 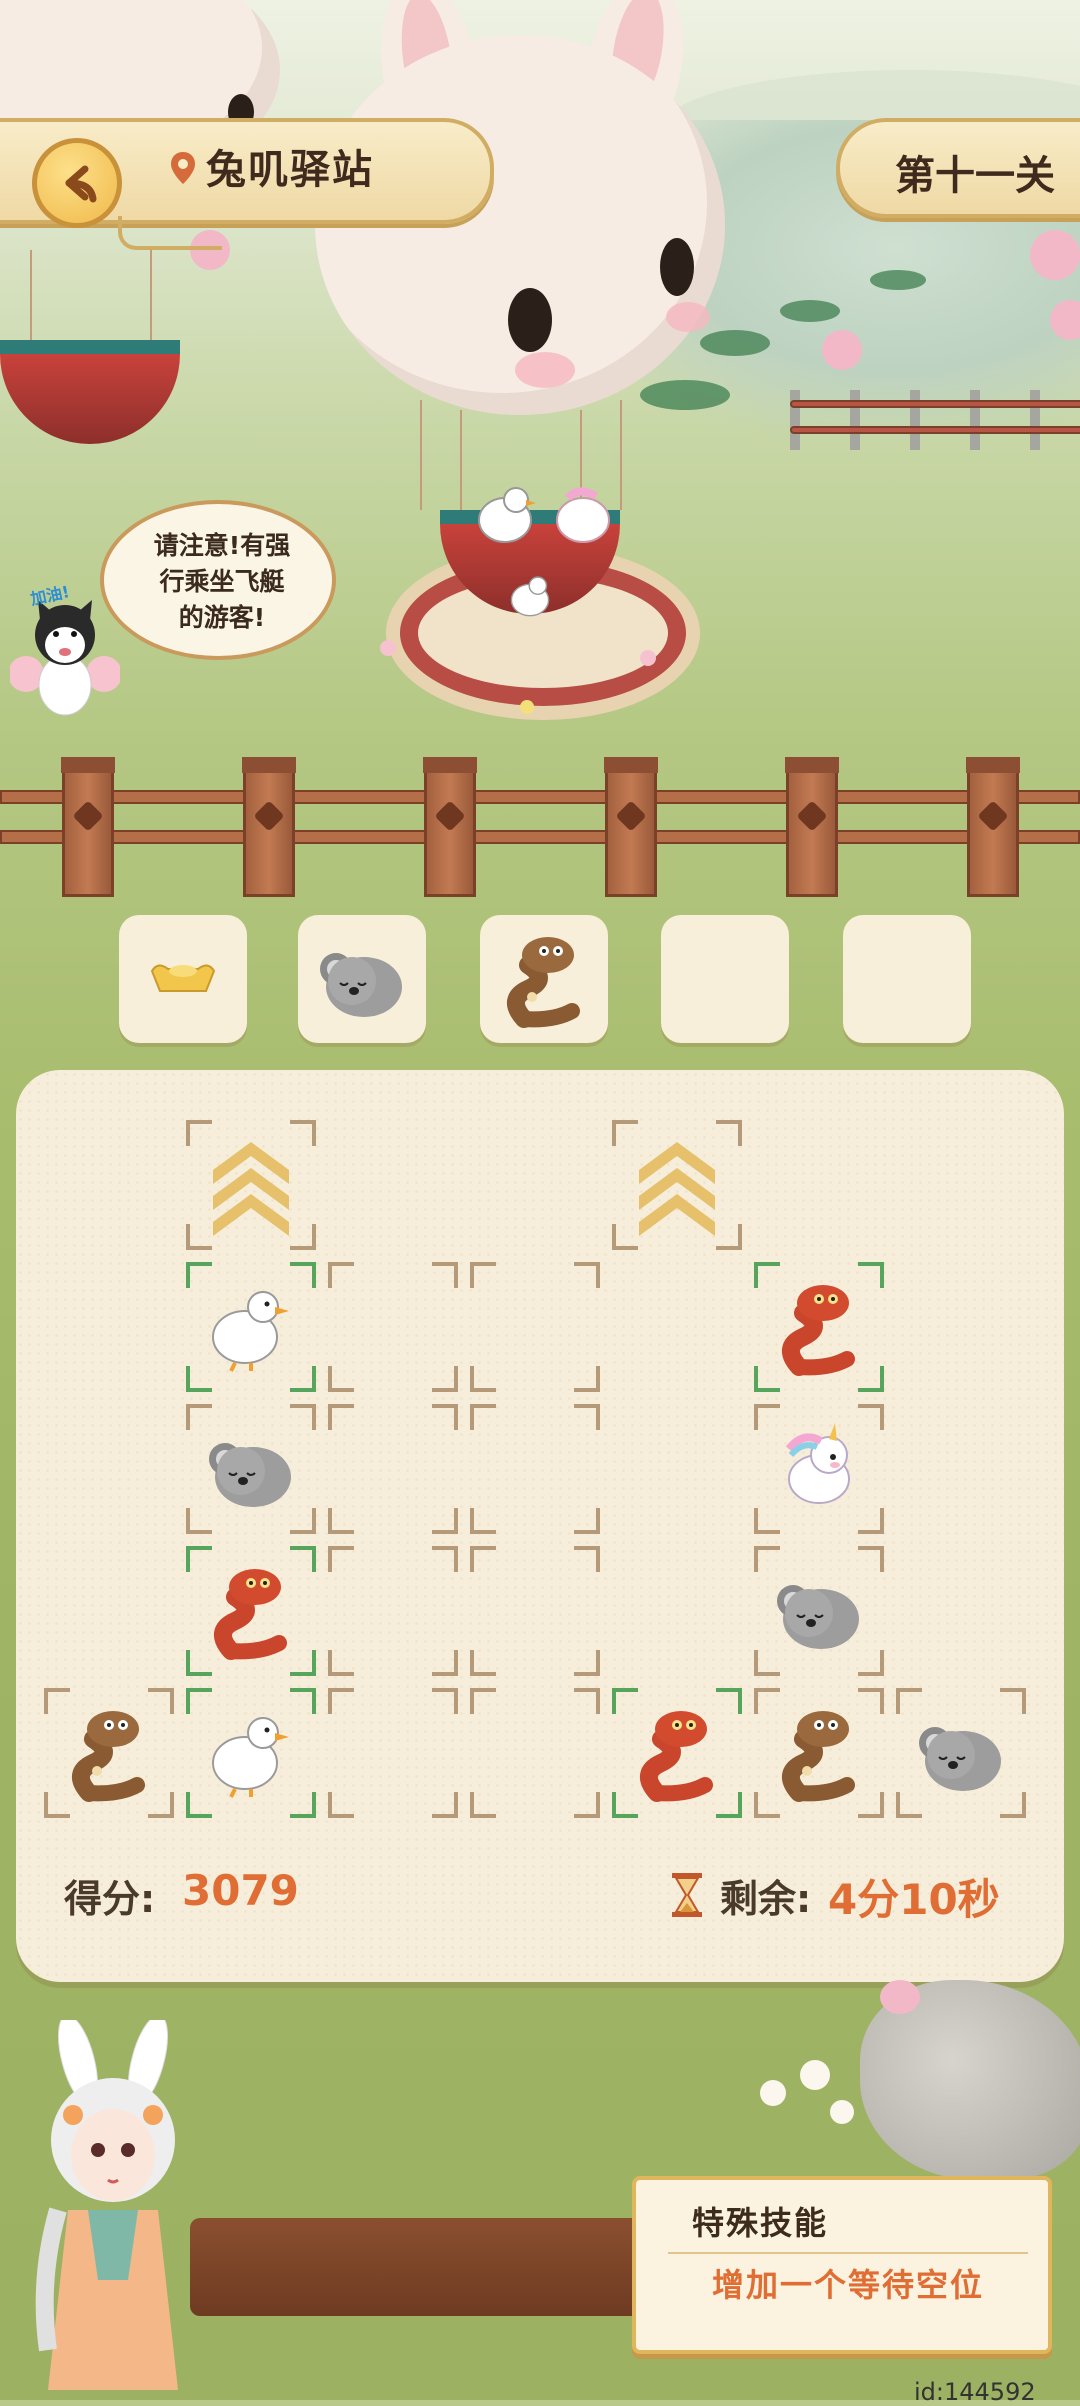 I want to click on rabbit-balloon, so click(x=520, y=225).